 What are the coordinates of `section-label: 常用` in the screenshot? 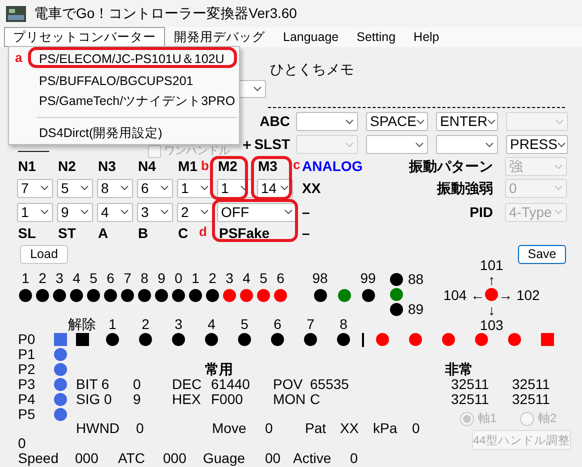 It's located at (219, 369).